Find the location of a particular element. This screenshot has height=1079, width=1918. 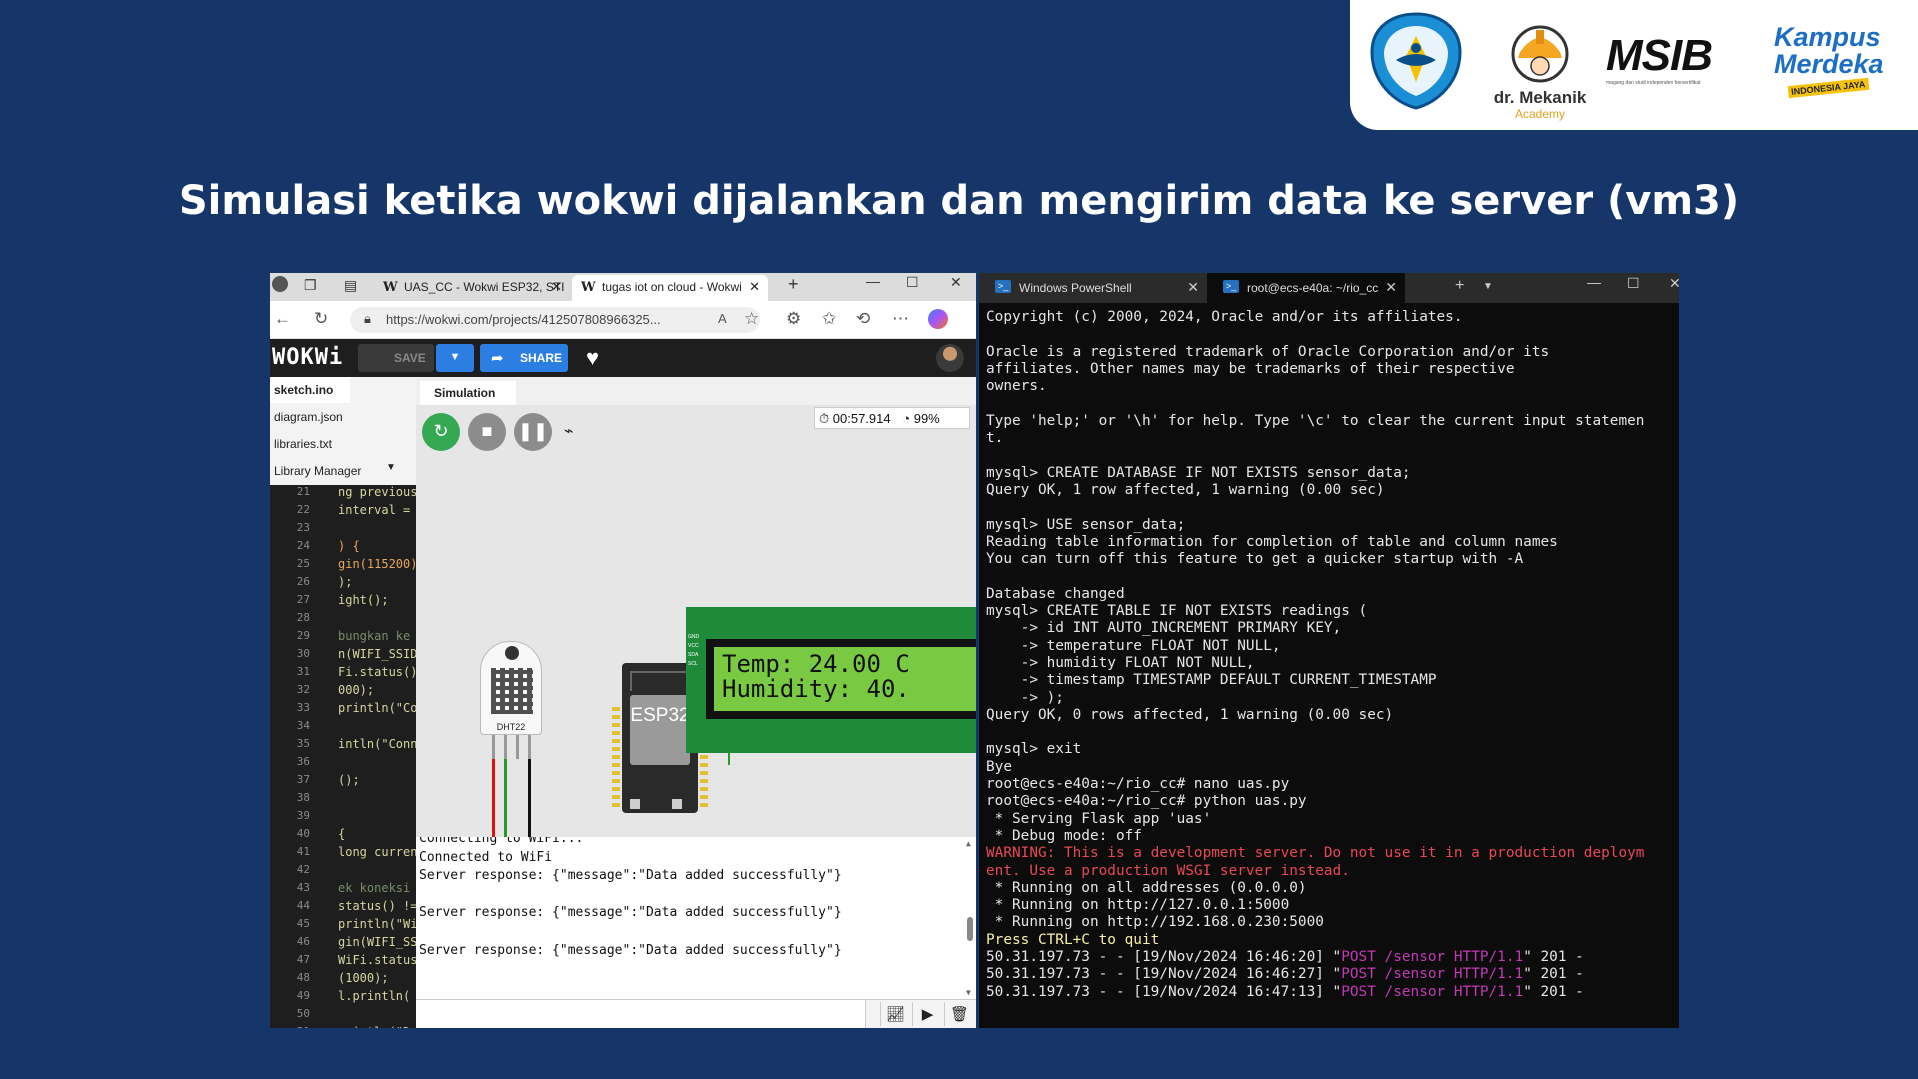

back-icon: ← is located at coordinates (282, 319).